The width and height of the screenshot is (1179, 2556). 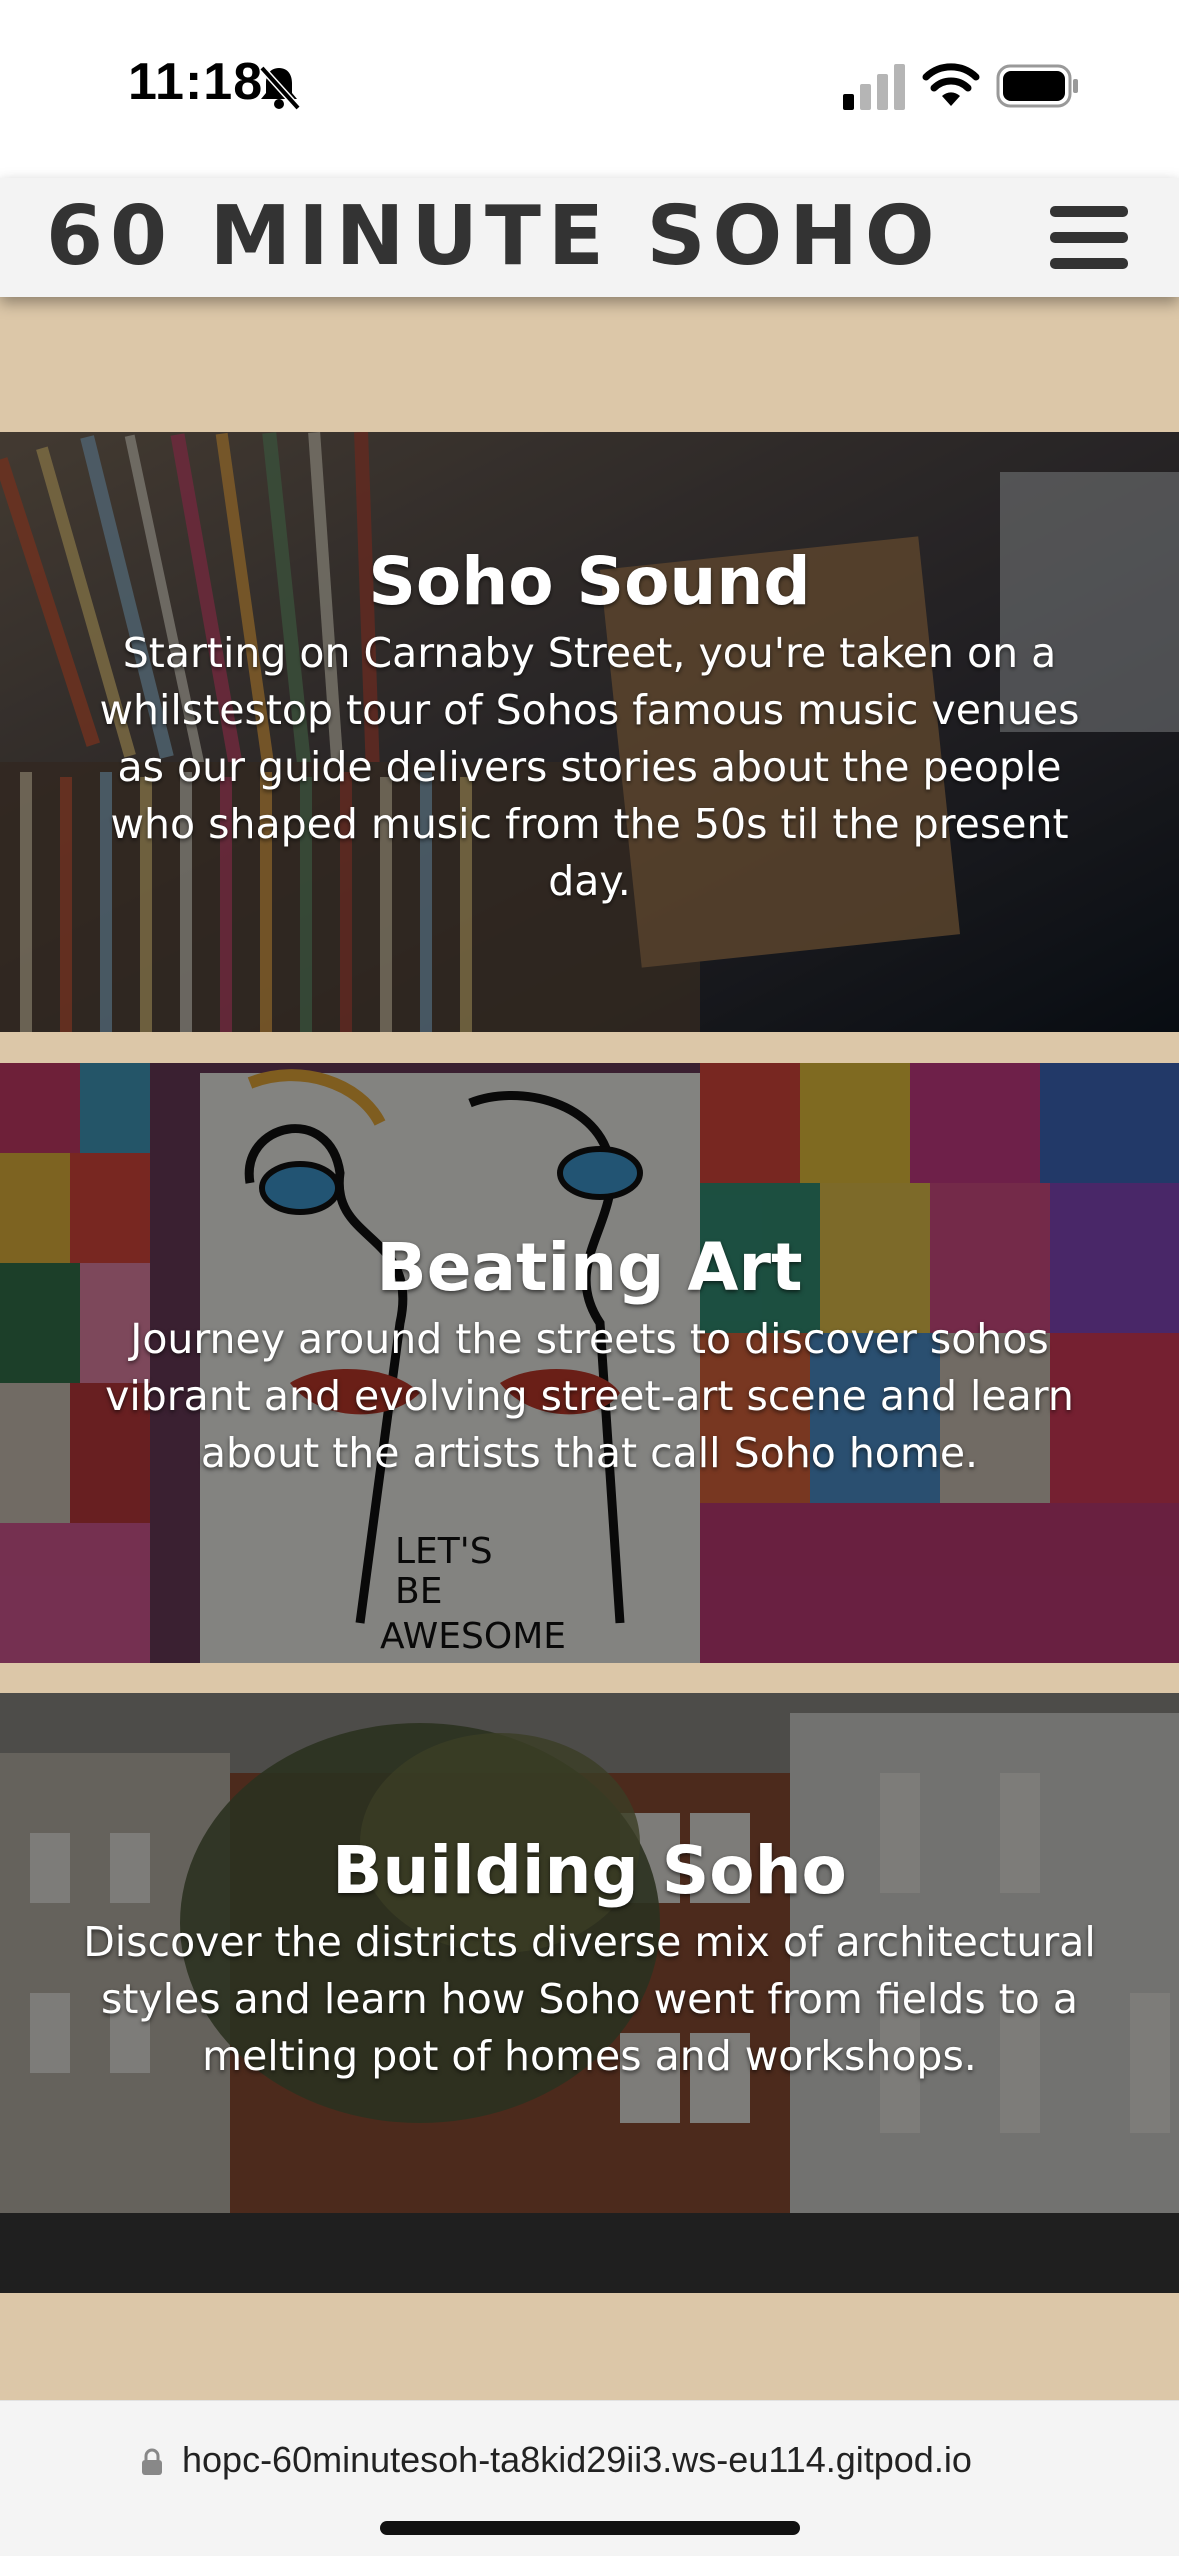 What do you see at coordinates (589, 89) in the screenshot?
I see `status-bar: 11:18` at bounding box center [589, 89].